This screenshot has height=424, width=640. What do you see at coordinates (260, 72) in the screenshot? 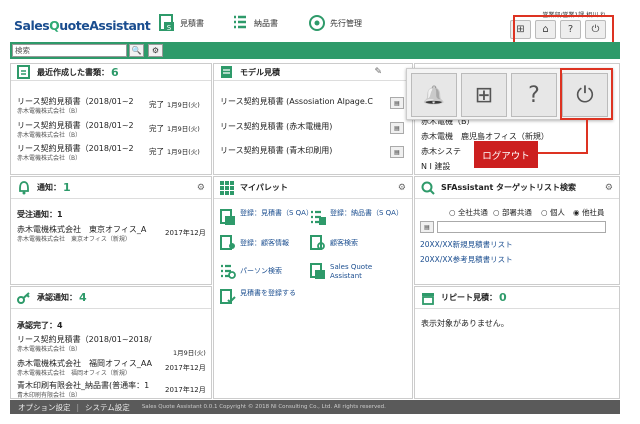
I see `panel-title: モデル見積` at bounding box center [260, 72].